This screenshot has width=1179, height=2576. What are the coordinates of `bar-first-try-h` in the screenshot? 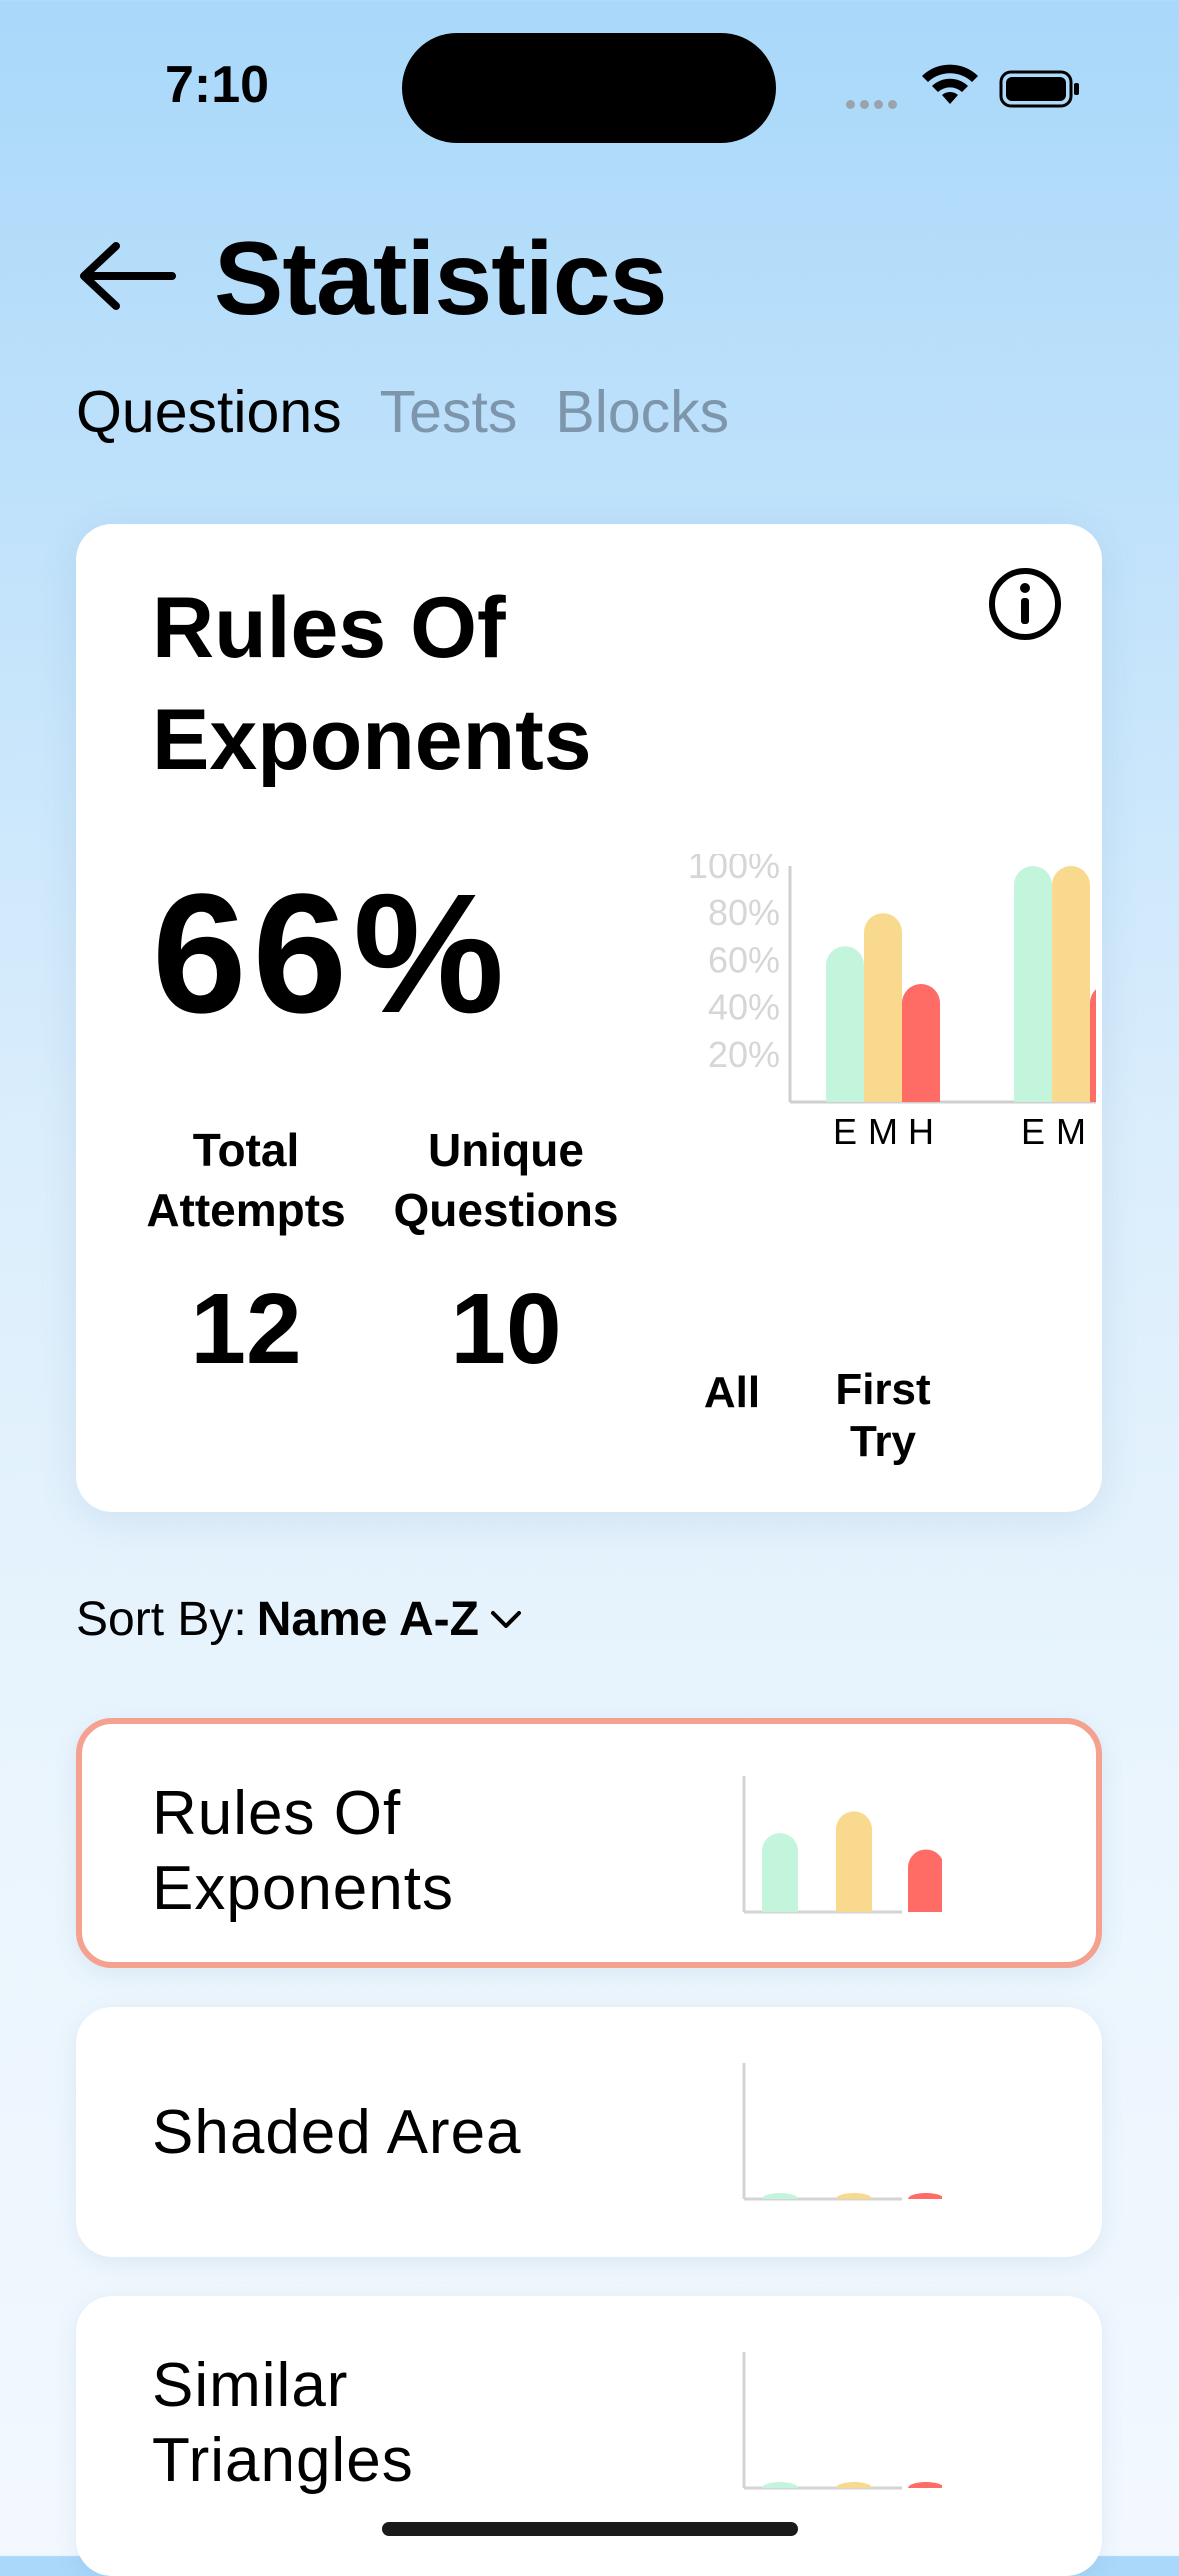 It's located at (1093, 1045).